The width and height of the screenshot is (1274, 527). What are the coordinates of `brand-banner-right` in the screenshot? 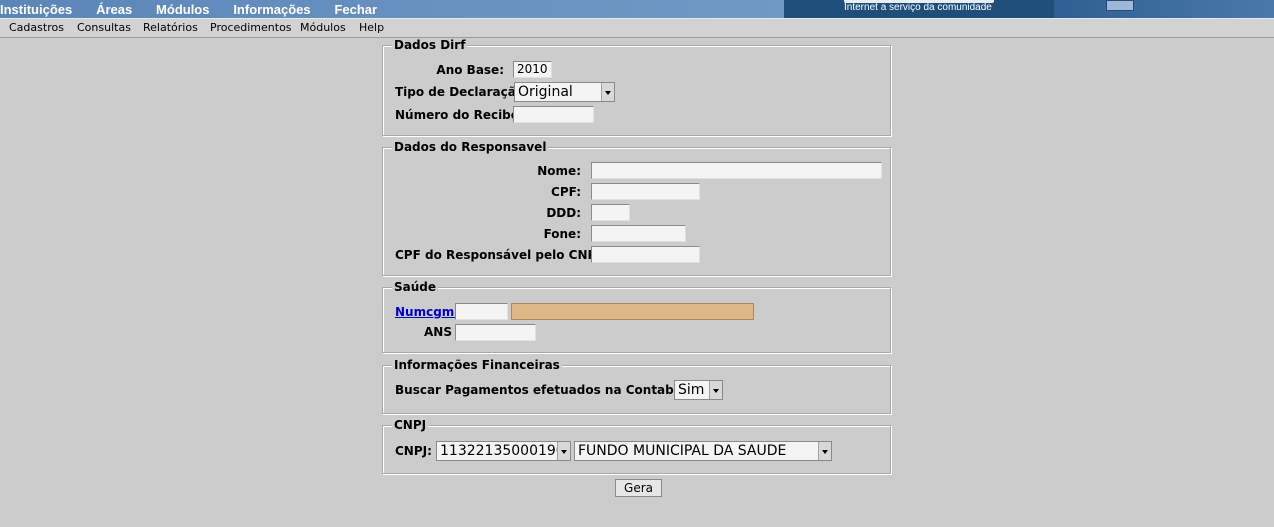 It's located at (1164, 9).